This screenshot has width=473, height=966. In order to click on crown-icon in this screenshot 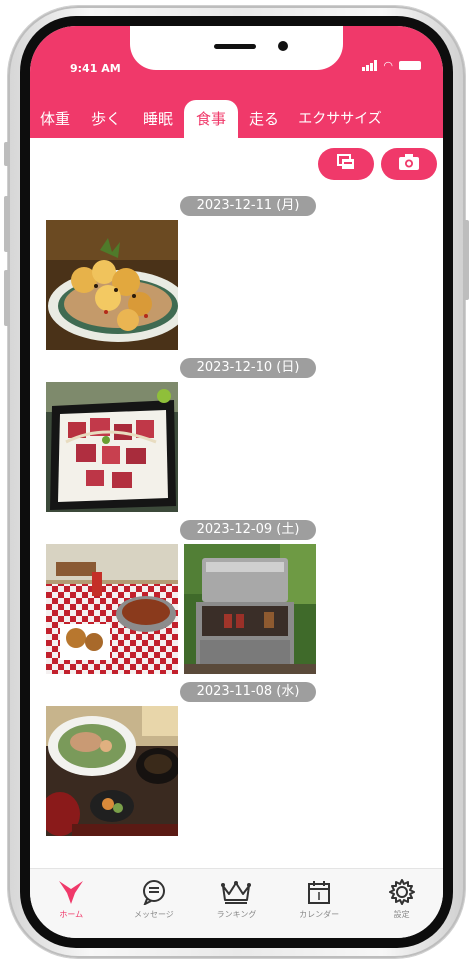, I will do `click(236, 892)`.